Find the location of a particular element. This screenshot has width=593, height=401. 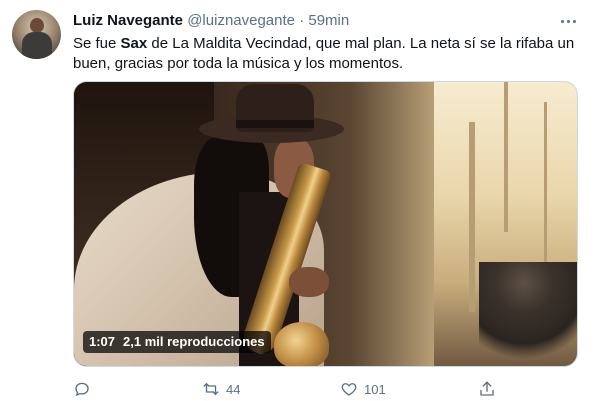

author-handle: @luiznavegante is located at coordinates (241, 20).